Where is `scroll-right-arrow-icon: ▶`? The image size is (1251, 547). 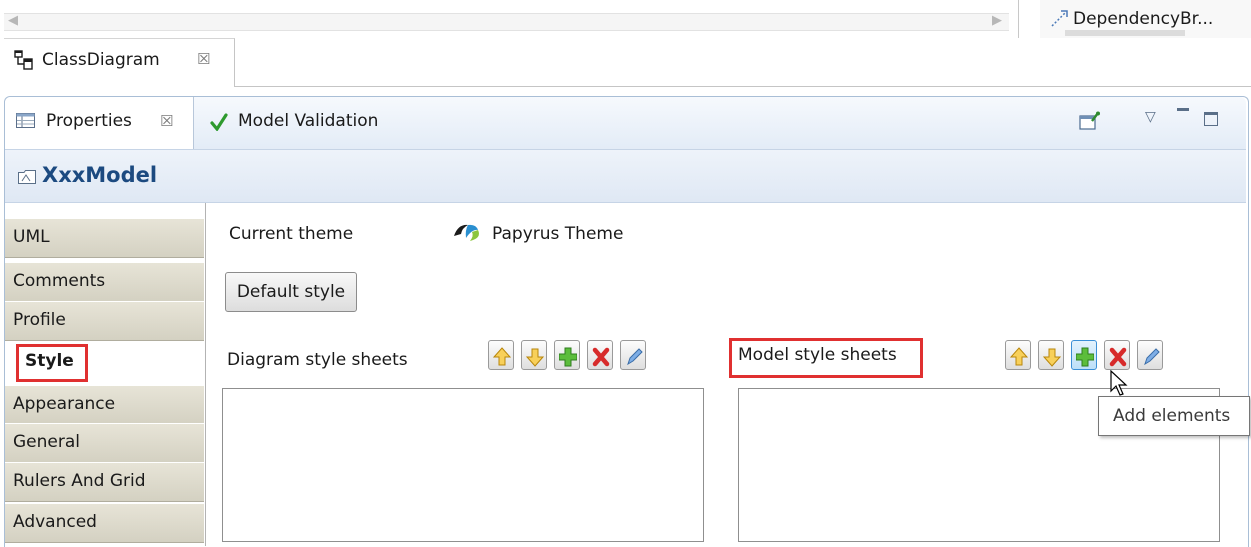 scroll-right-arrow-icon: ▶ is located at coordinates (997, 20).